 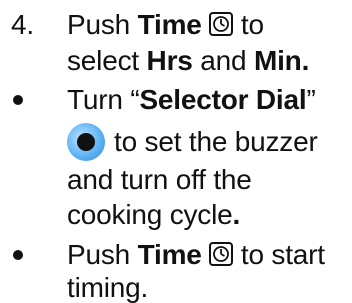 I want to click on min-label: Min, so click(x=277, y=60).